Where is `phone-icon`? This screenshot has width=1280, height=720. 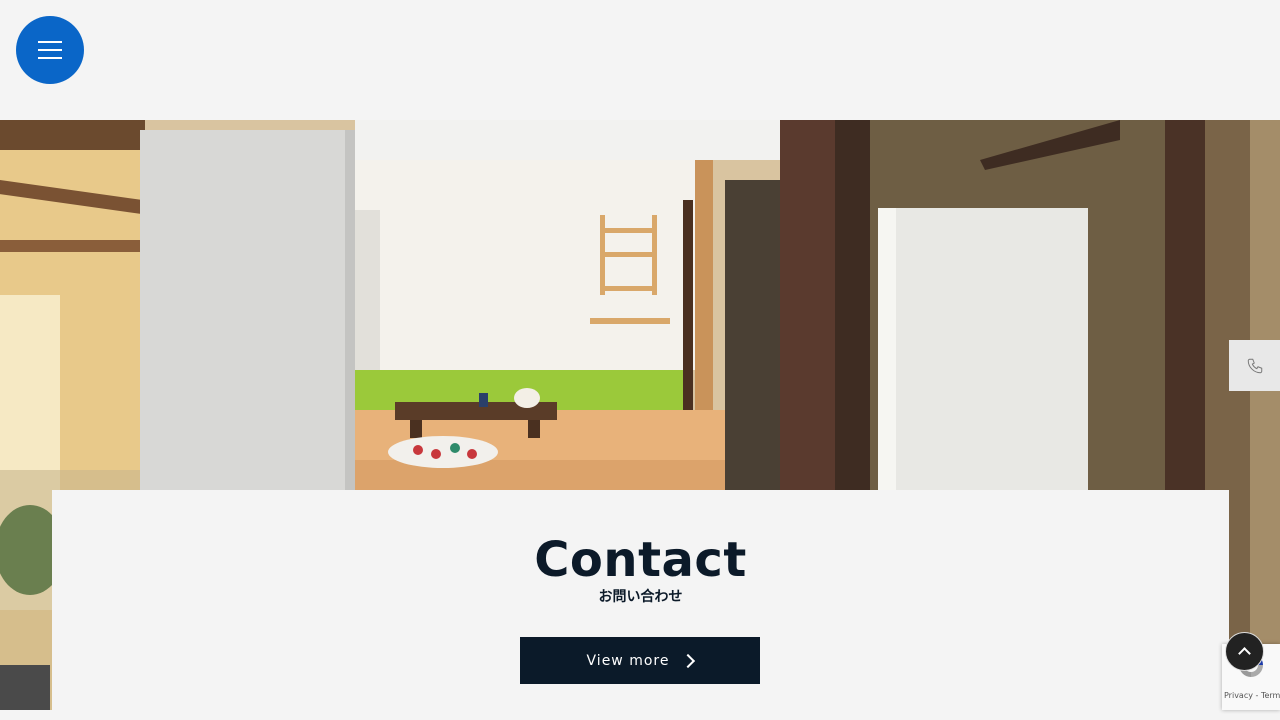
phone-icon is located at coordinates (1254, 365).